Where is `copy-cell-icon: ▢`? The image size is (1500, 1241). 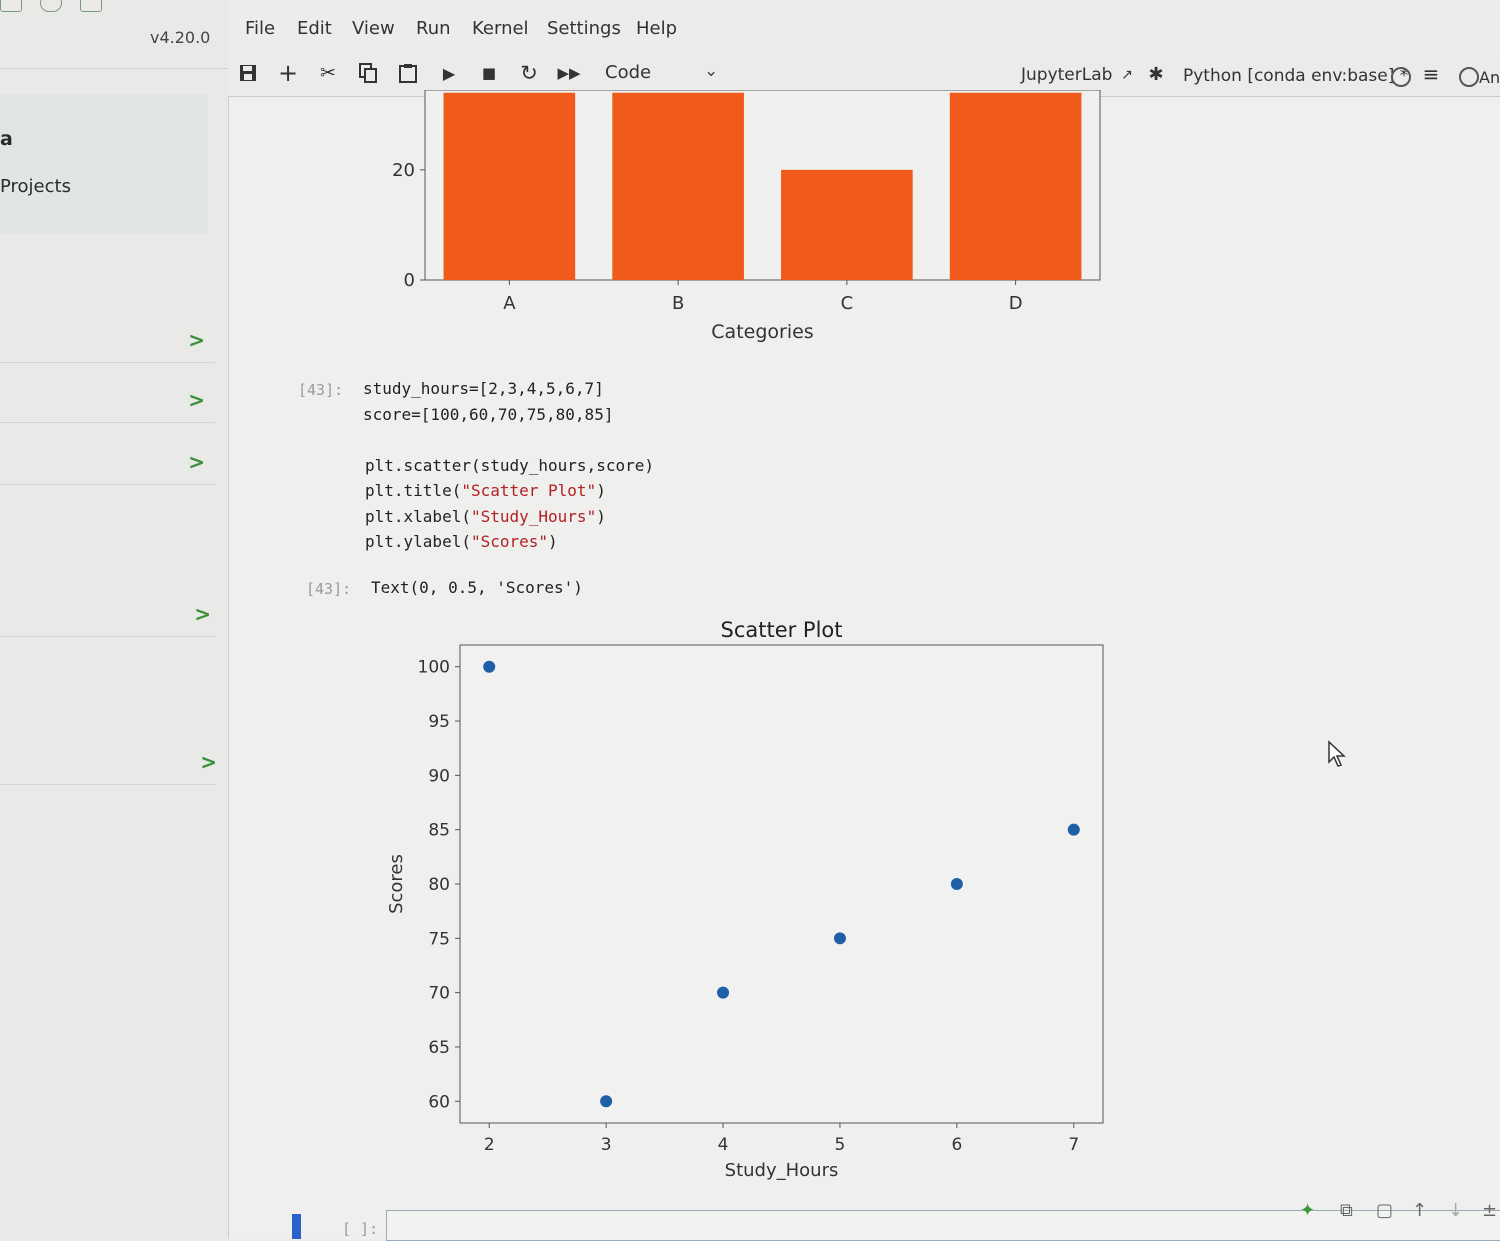
copy-cell-icon: ▢ is located at coordinates (1384, 1210).